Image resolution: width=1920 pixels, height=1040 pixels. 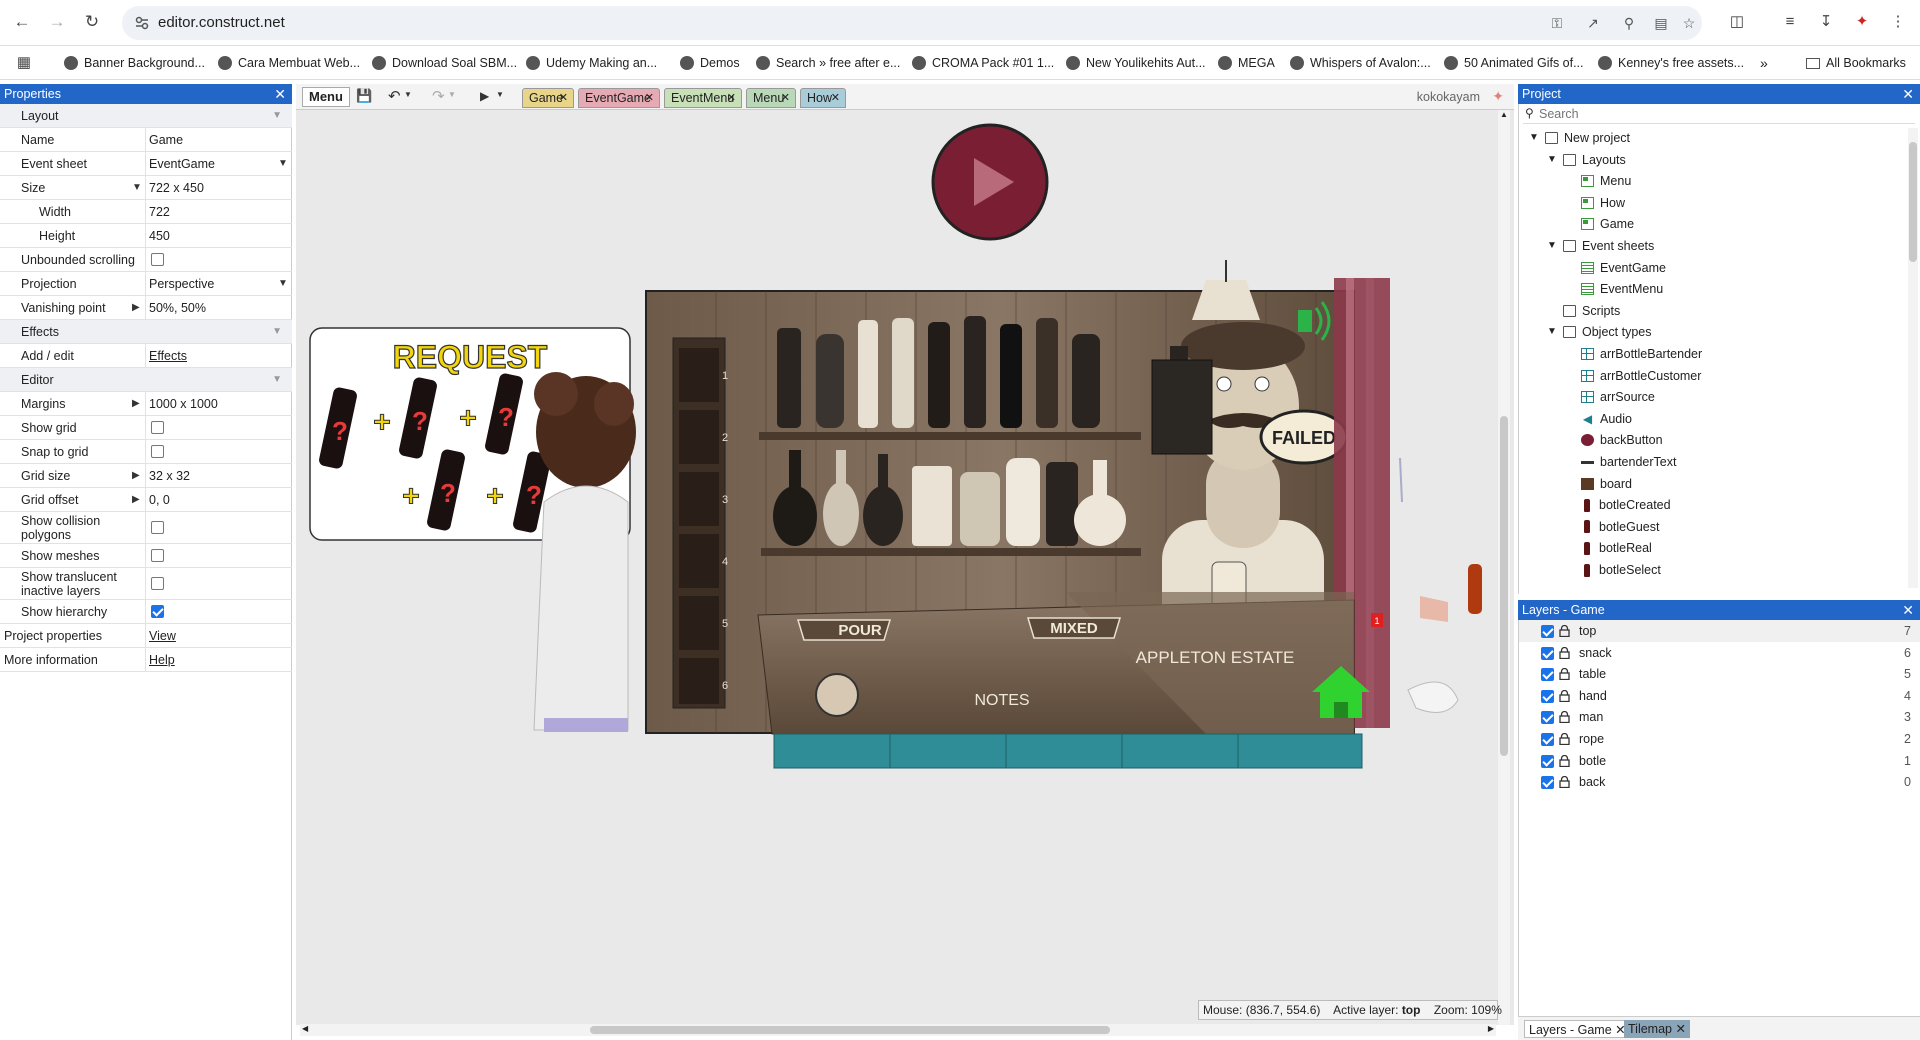 I want to click on project-tree-item: ▼ Event sheets, so click(x=1600, y=246).